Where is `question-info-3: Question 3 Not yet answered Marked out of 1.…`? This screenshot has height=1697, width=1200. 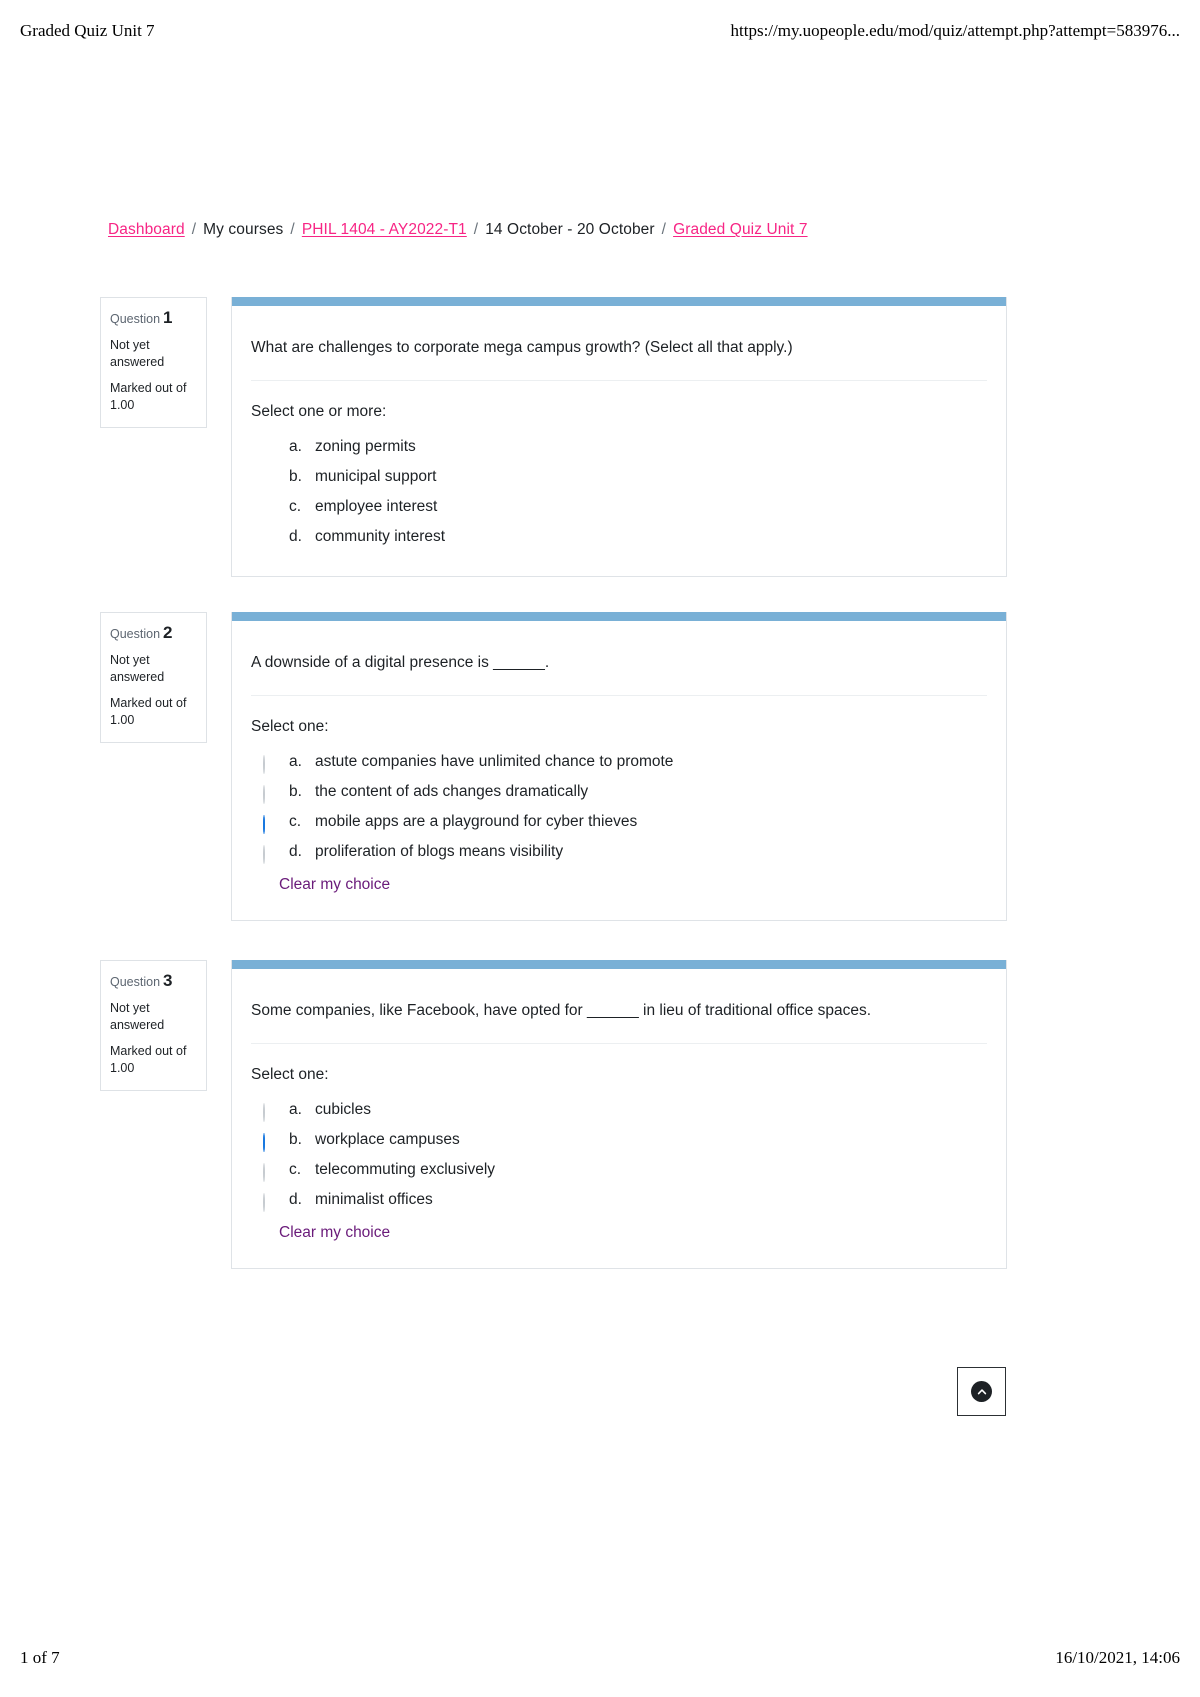 question-info-3: Question 3 Not yet answered Marked out of 1.… is located at coordinates (153, 1025).